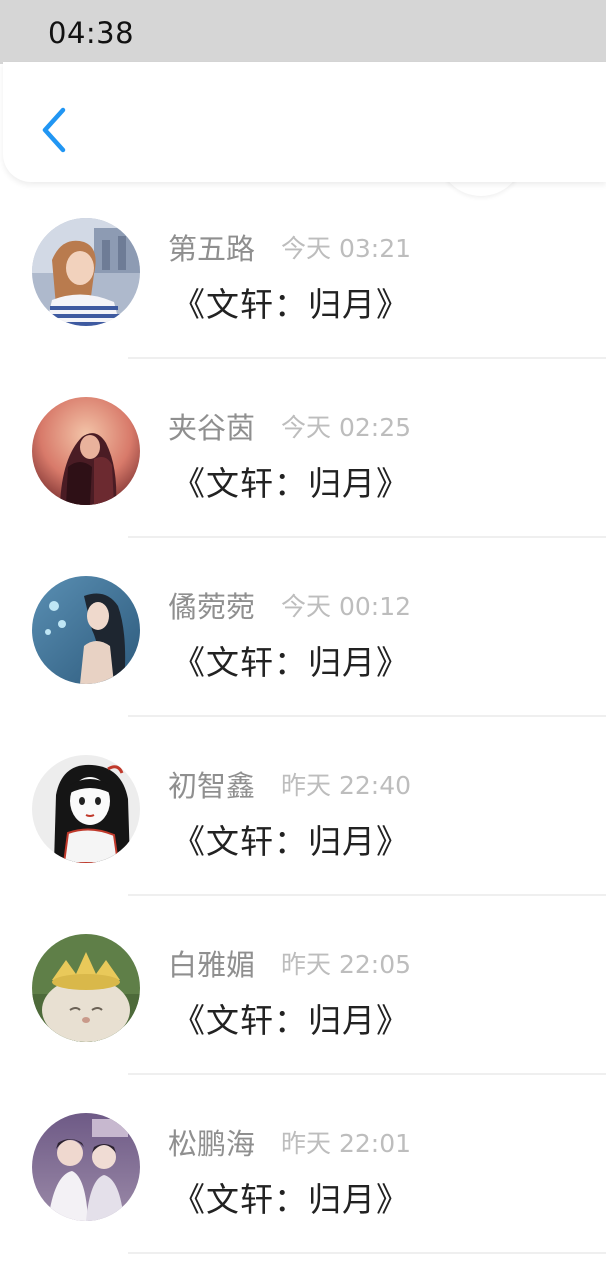 The height and width of the screenshot is (1280, 606). I want to click on message-meta: 僪菀菀 今天 00:12, so click(290, 604).